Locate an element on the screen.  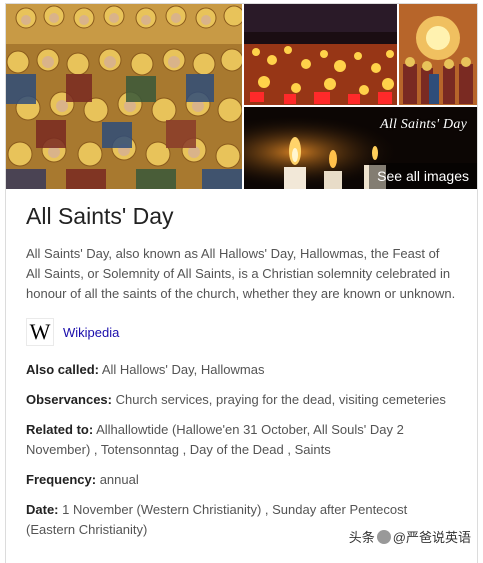
fact-label: Frequency: is located at coordinates (61, 479).